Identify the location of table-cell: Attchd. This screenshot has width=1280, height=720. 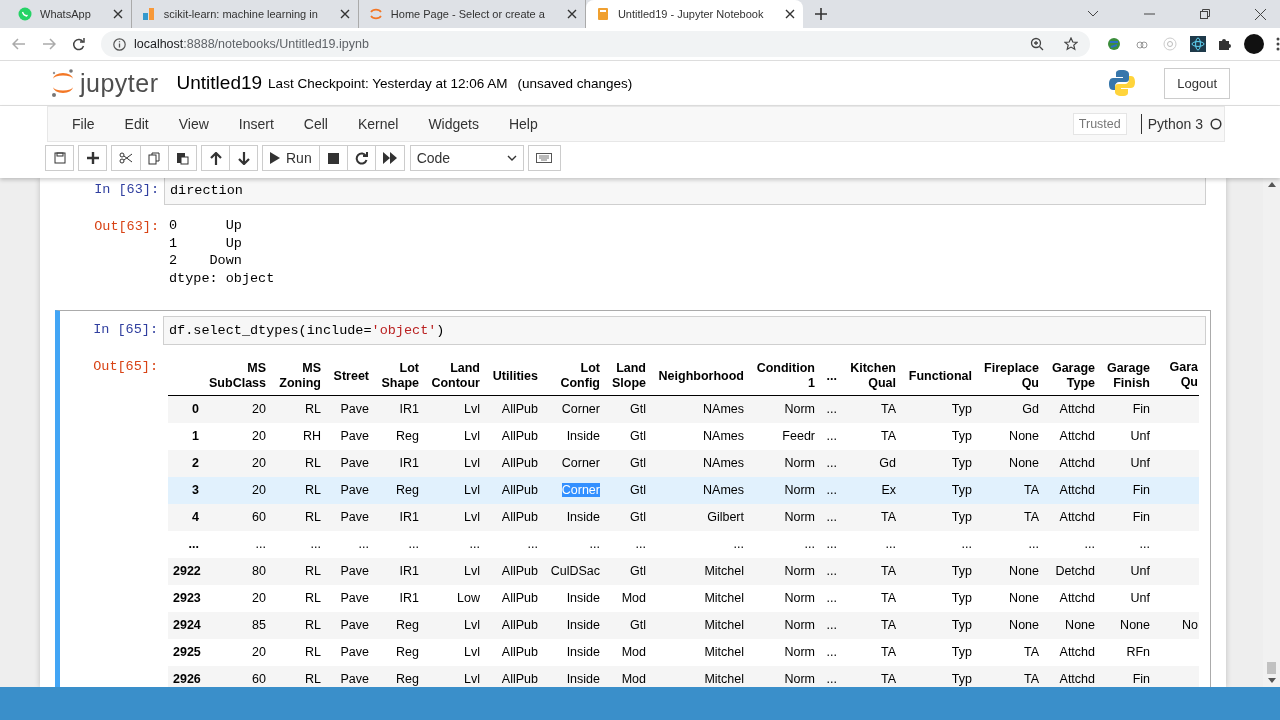
(1077, 463).